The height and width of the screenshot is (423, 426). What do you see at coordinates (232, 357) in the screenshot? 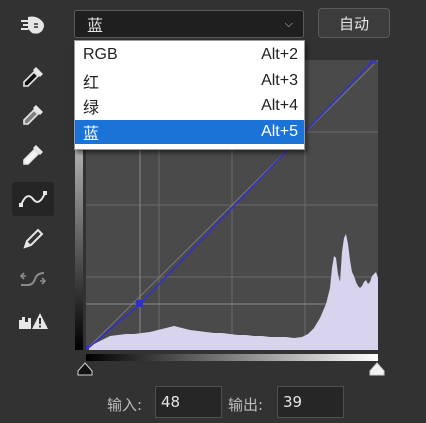
I see `input-gradient-bar` at bounding box center [232, 357].